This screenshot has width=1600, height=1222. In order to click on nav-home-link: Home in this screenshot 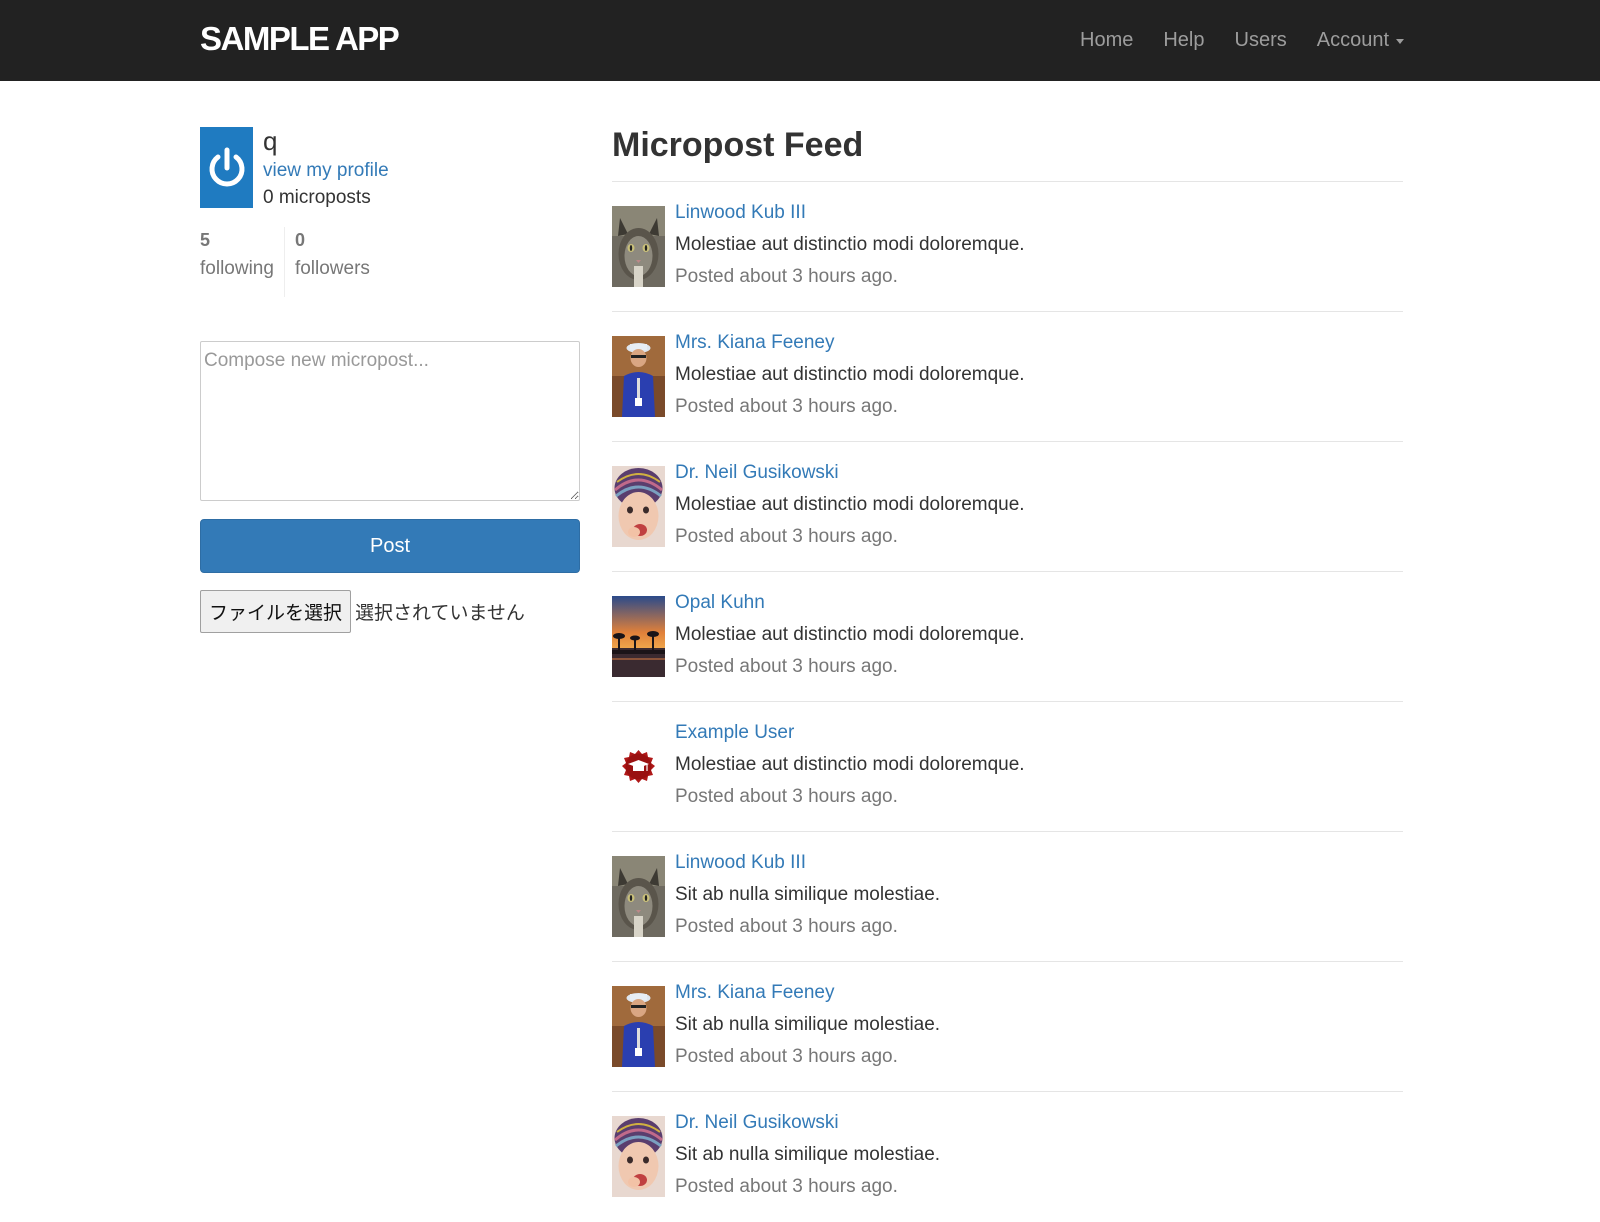, I will do `click(1106, 40)`.